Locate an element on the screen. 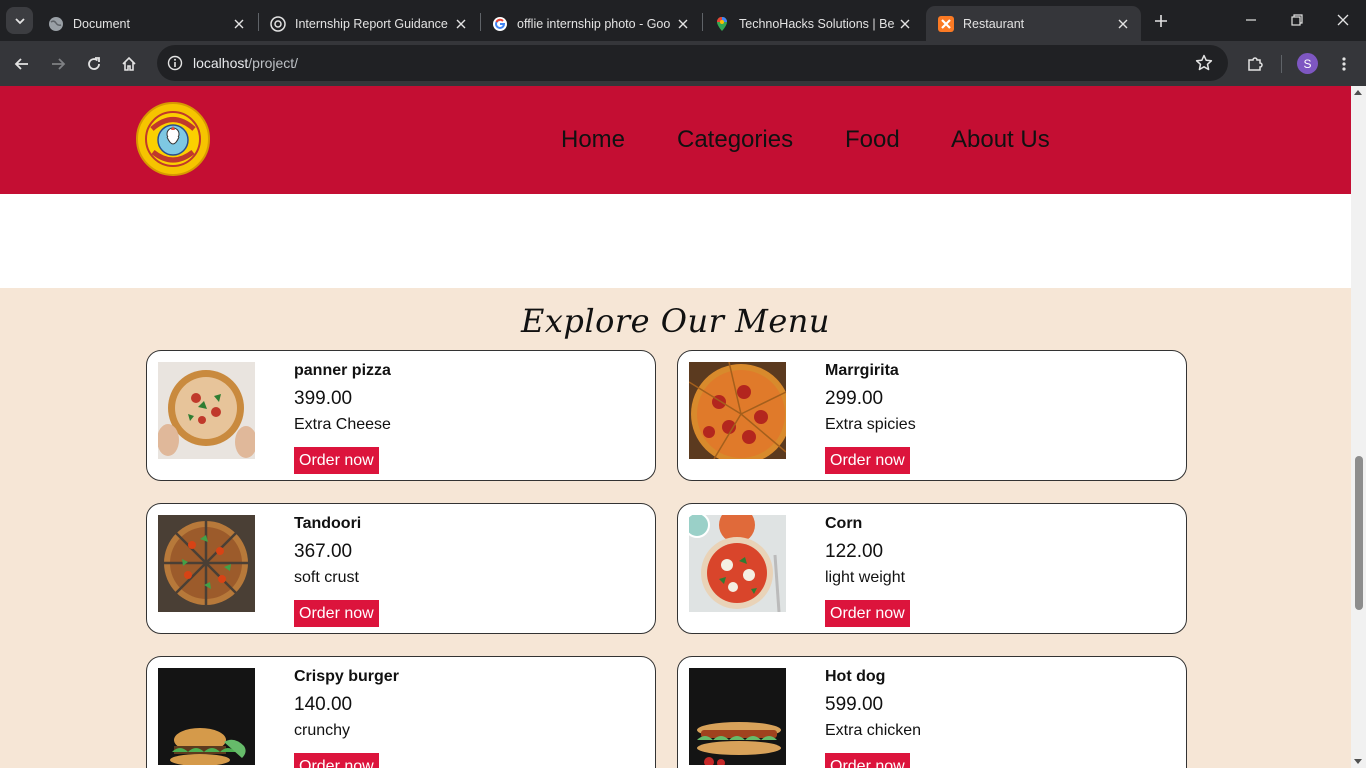  restore-button is located at coordinates (1297, 20).